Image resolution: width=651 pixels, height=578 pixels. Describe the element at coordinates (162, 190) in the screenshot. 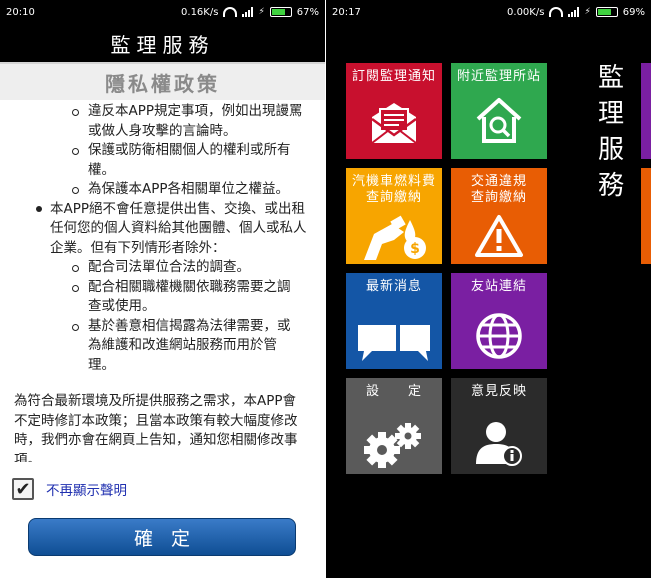

I see `policy-sub-item: 為保護本APP各相關單位之權益。` at that location.